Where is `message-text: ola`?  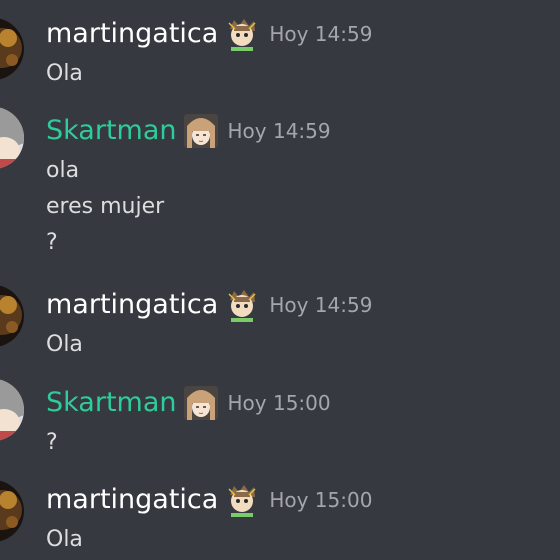
message-text: ola is located at coordinates (63, 170).